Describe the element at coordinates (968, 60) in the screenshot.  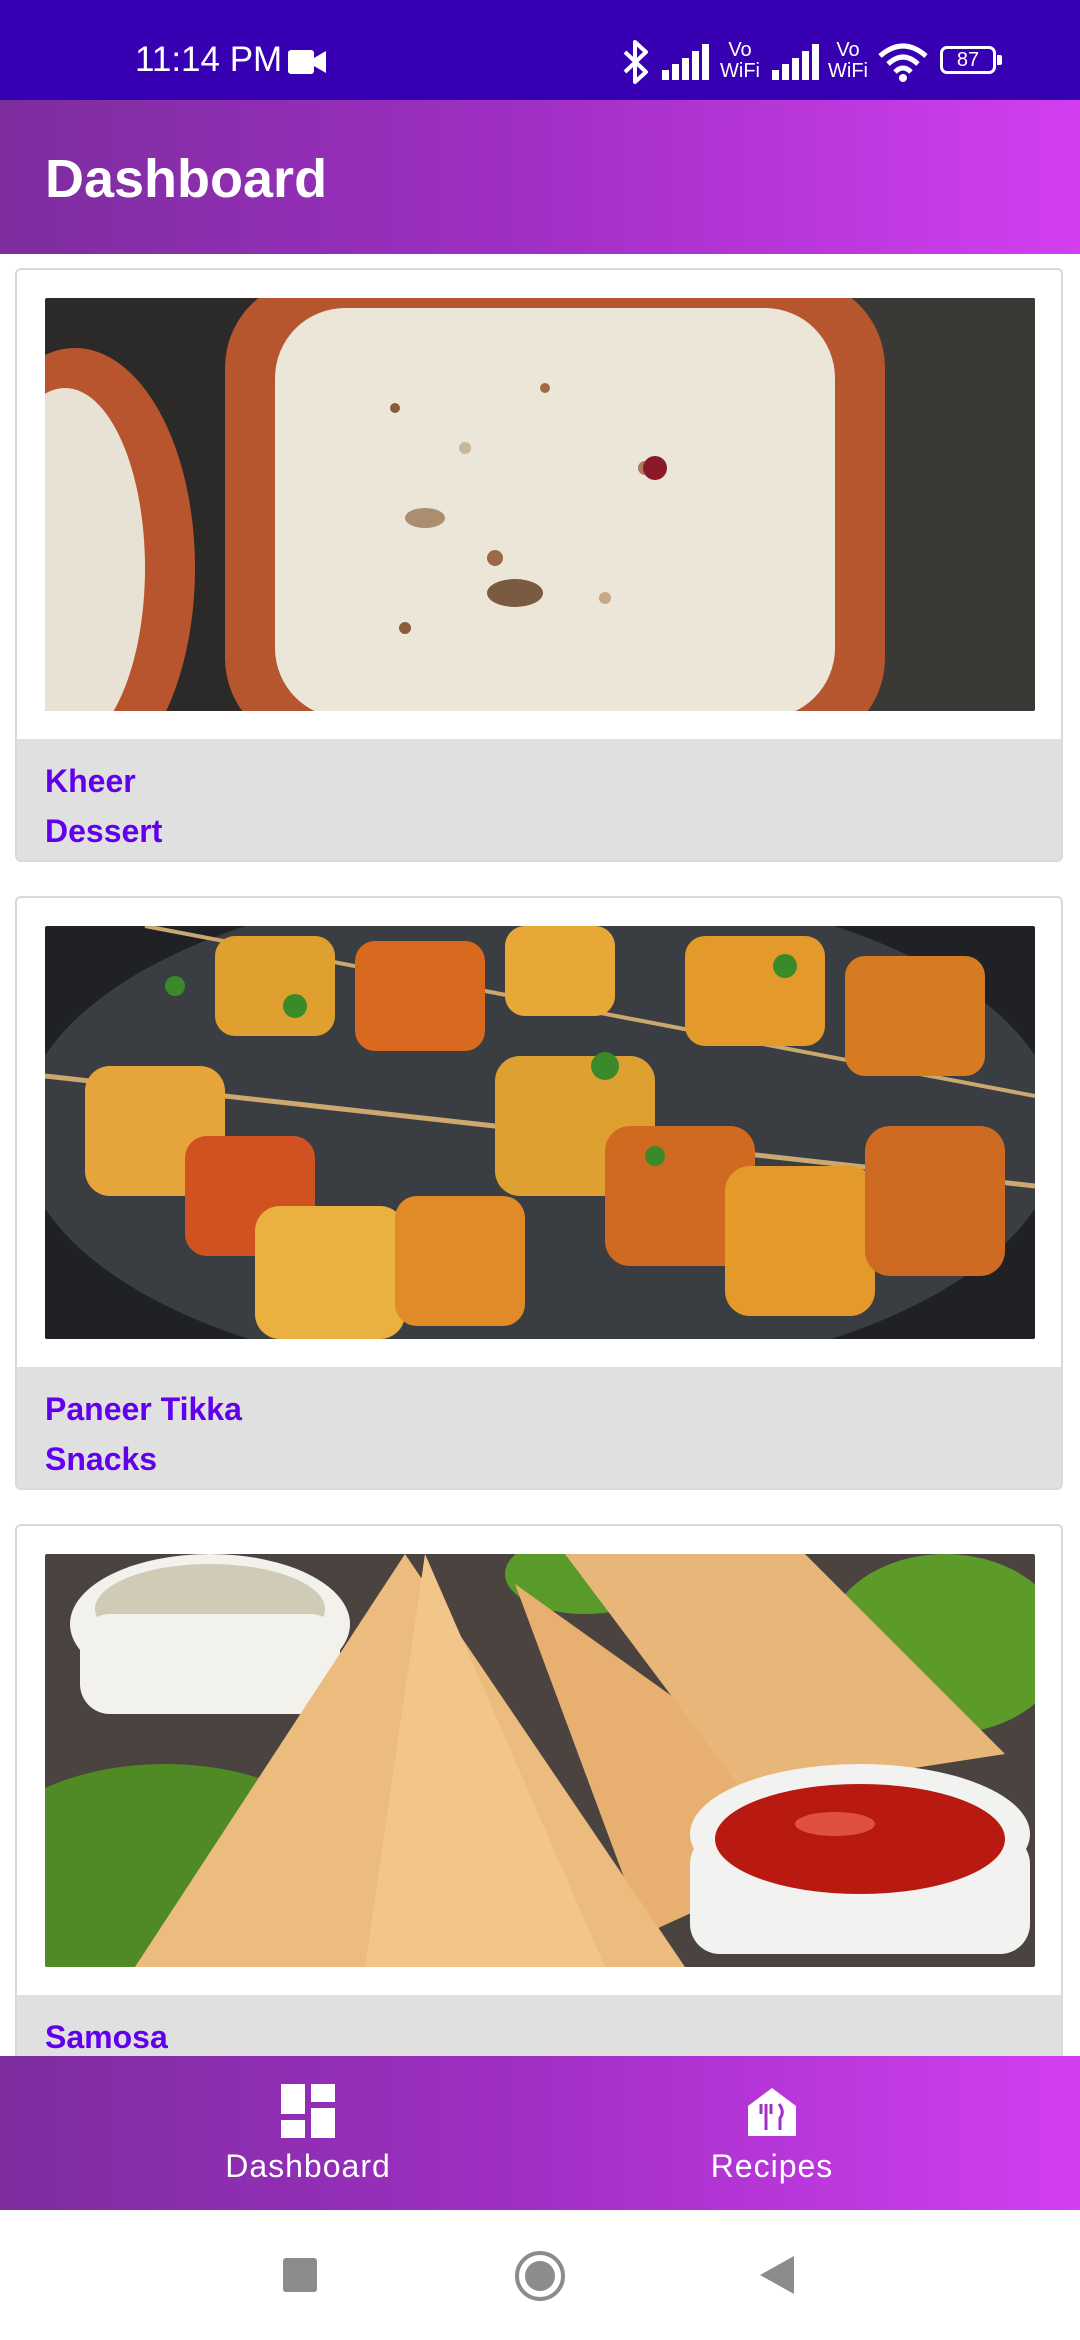
I see `battery-level: 87` at that location.